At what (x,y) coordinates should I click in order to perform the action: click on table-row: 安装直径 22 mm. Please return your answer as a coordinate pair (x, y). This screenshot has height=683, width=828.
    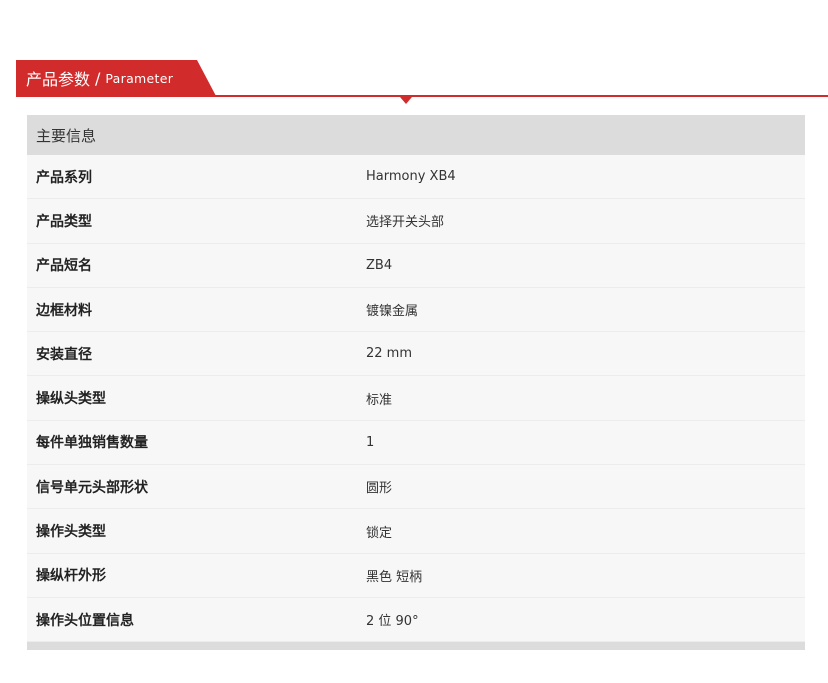
    Looking at the image, I should click on (416, 354).